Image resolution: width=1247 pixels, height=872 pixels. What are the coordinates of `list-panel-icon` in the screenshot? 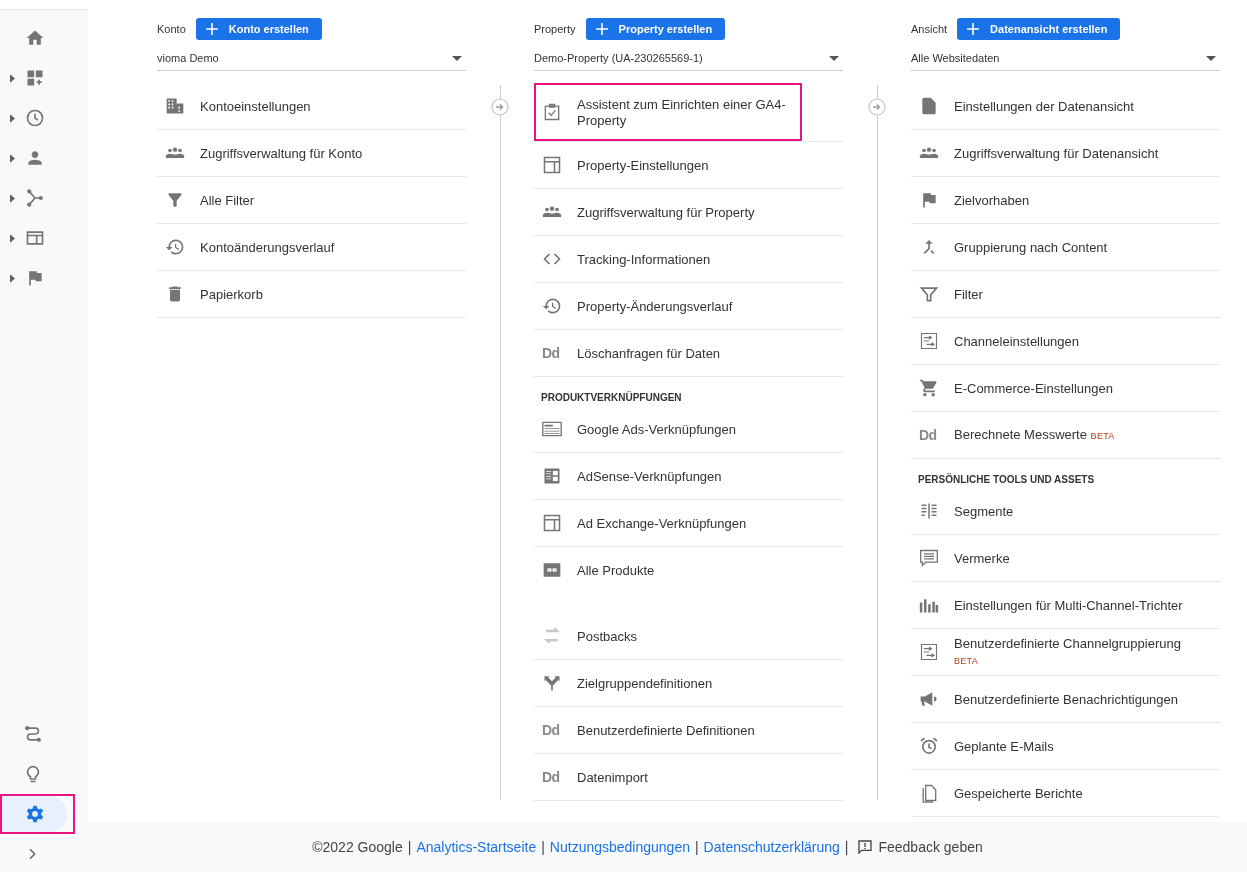 It's located at (552, 429).